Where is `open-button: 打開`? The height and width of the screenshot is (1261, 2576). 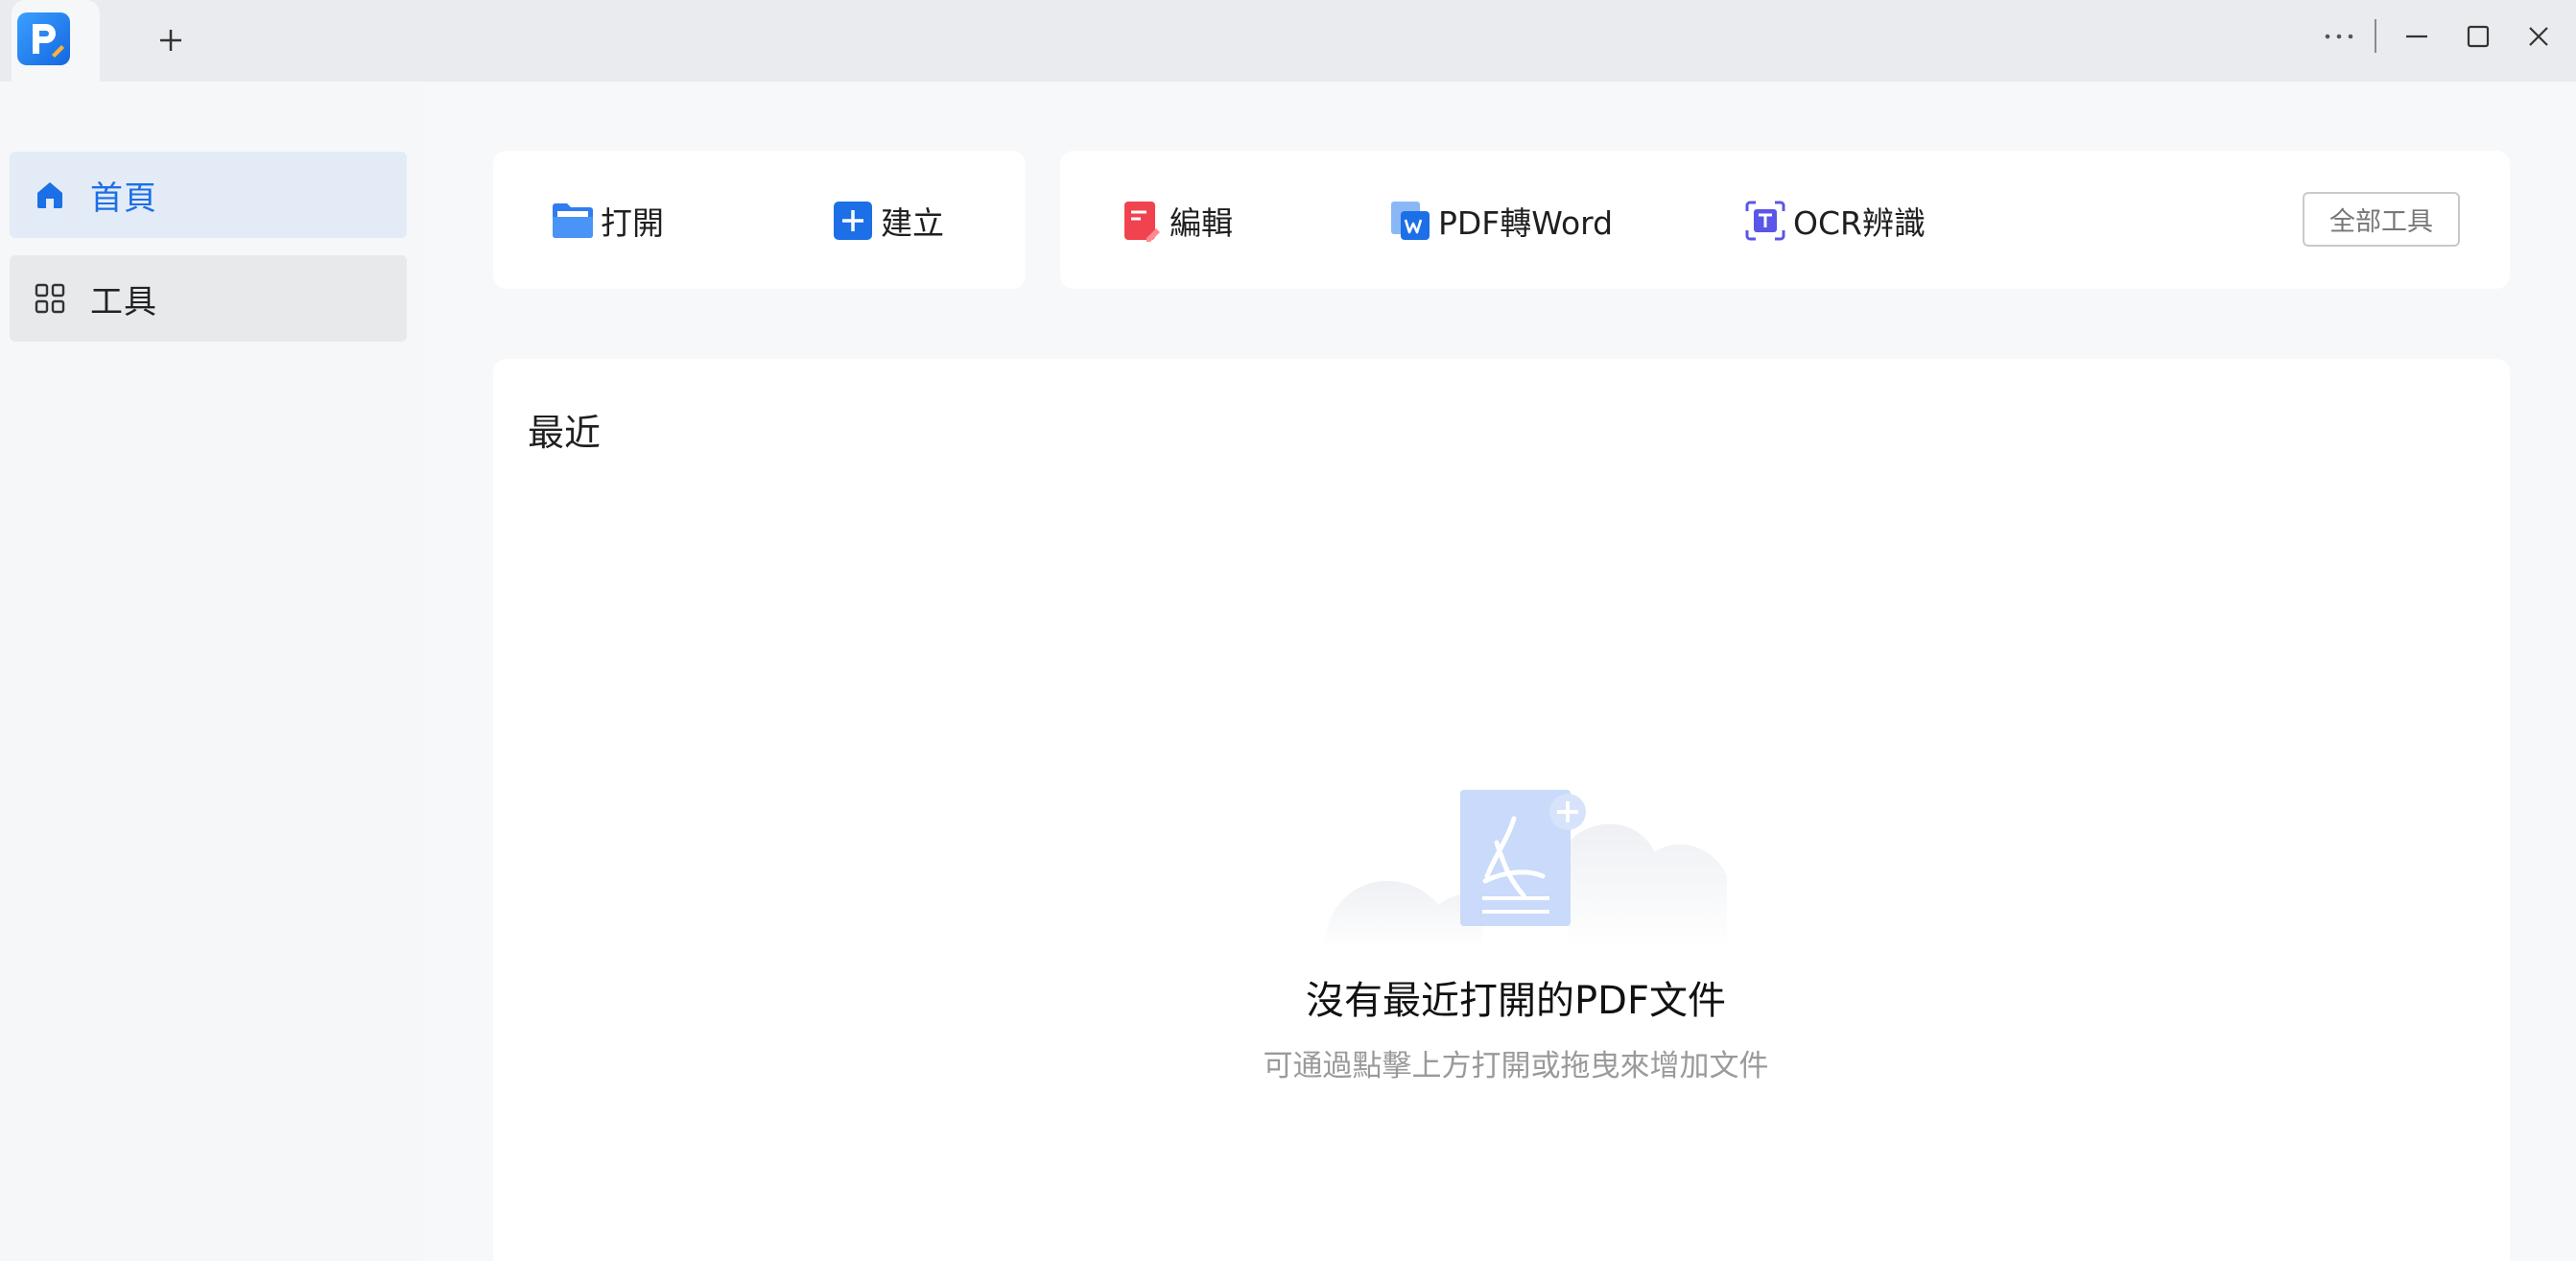
open-button: 打開 is located at coordinates (607, 221).